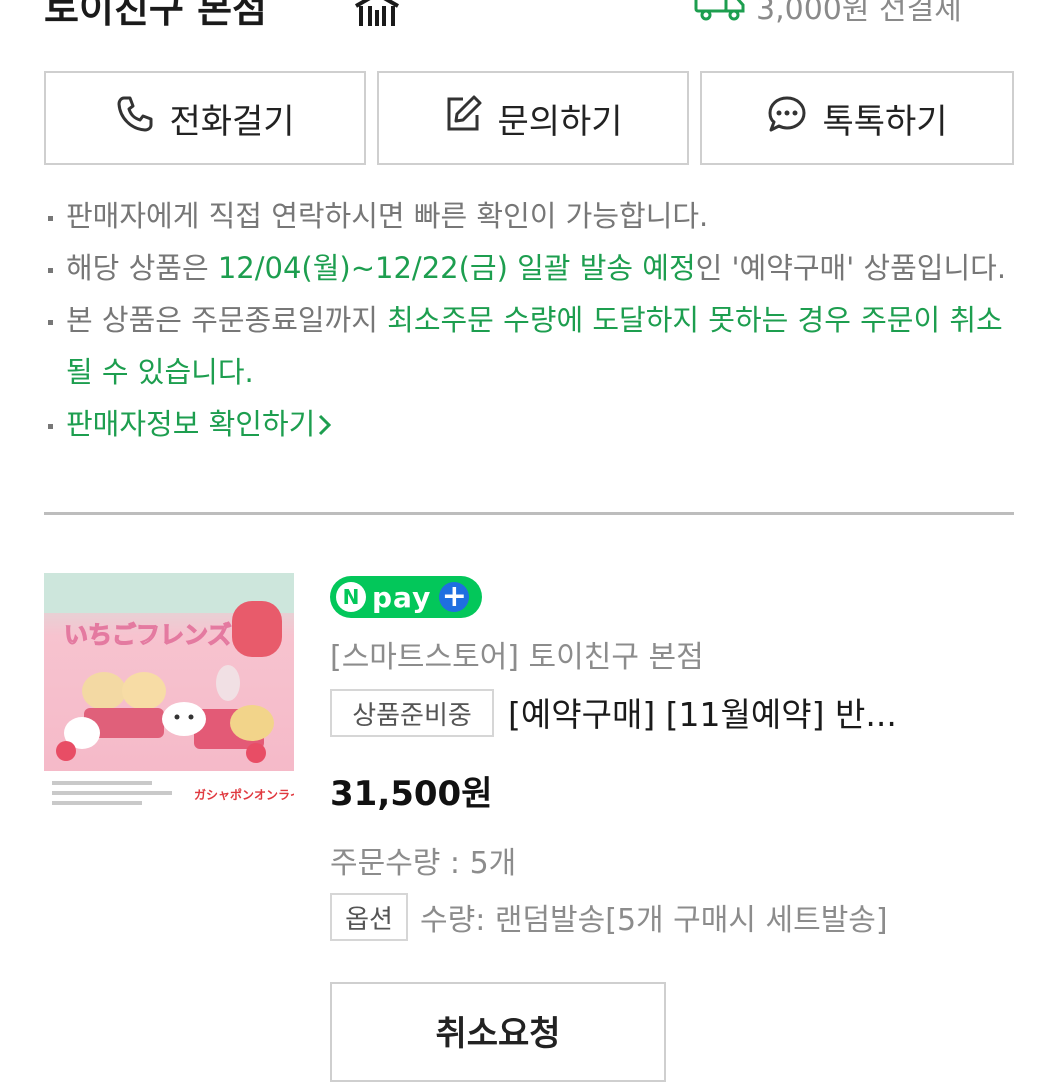  I want to click on plus-icon: +, so click(454, 597).